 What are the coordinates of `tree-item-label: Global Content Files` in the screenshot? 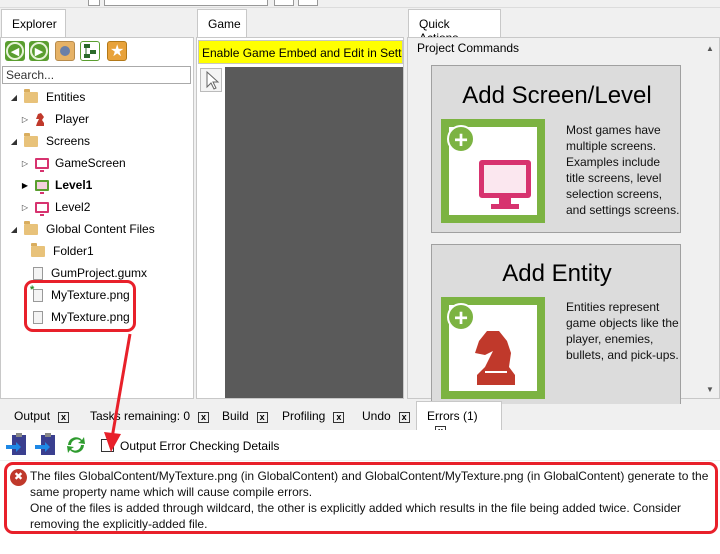 It's located at (100, 229).